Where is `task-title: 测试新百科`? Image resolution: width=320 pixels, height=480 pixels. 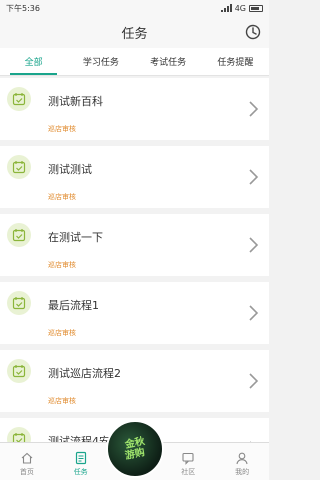 task-title: 测试新百科 is located at coordinates (75, 101).